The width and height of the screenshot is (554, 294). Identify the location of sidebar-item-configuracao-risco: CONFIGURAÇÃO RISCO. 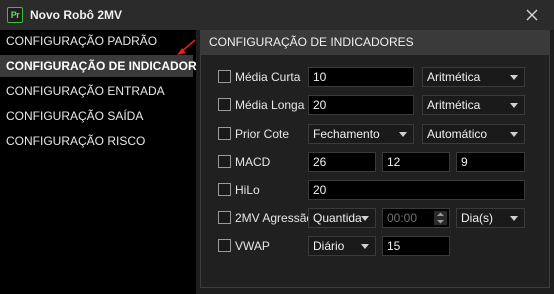
(96, 141).